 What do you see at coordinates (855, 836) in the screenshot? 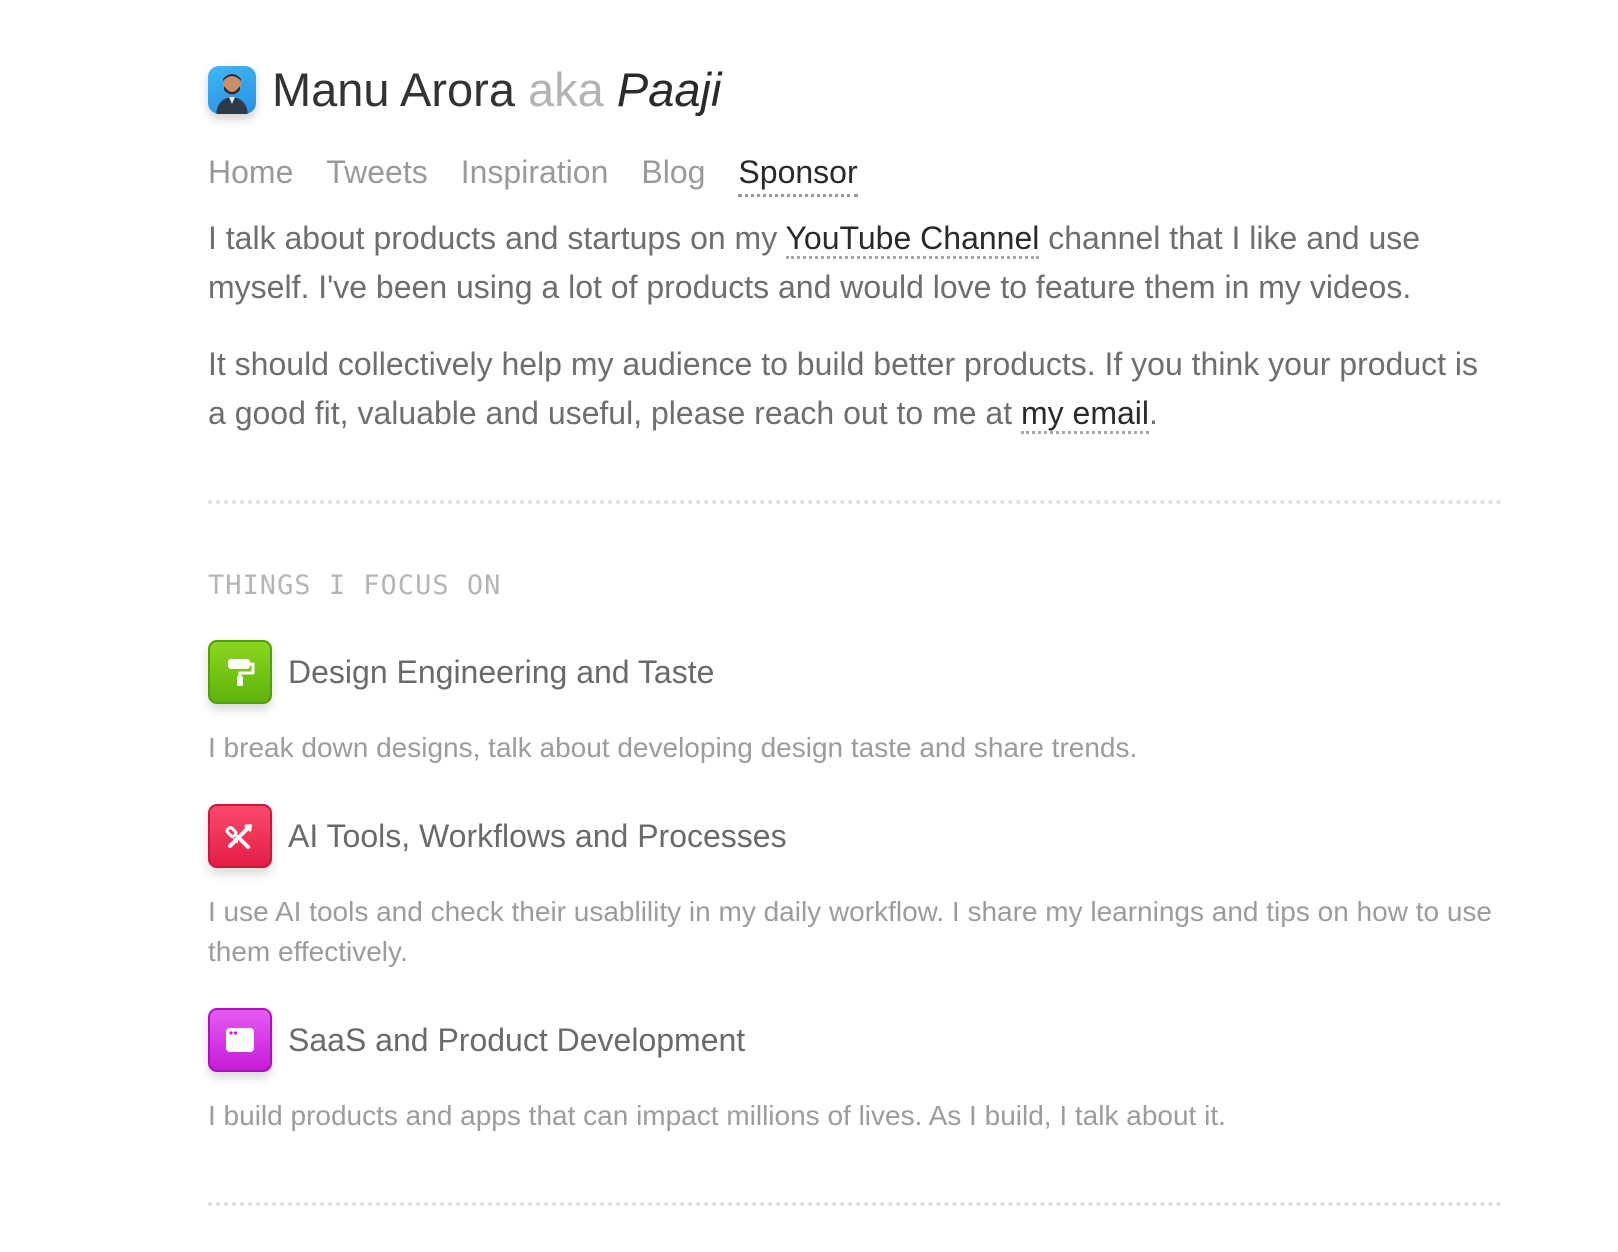
I see `focus-item-head: AI Tools, Workflows and Processes` at bounding box center [855, 836].